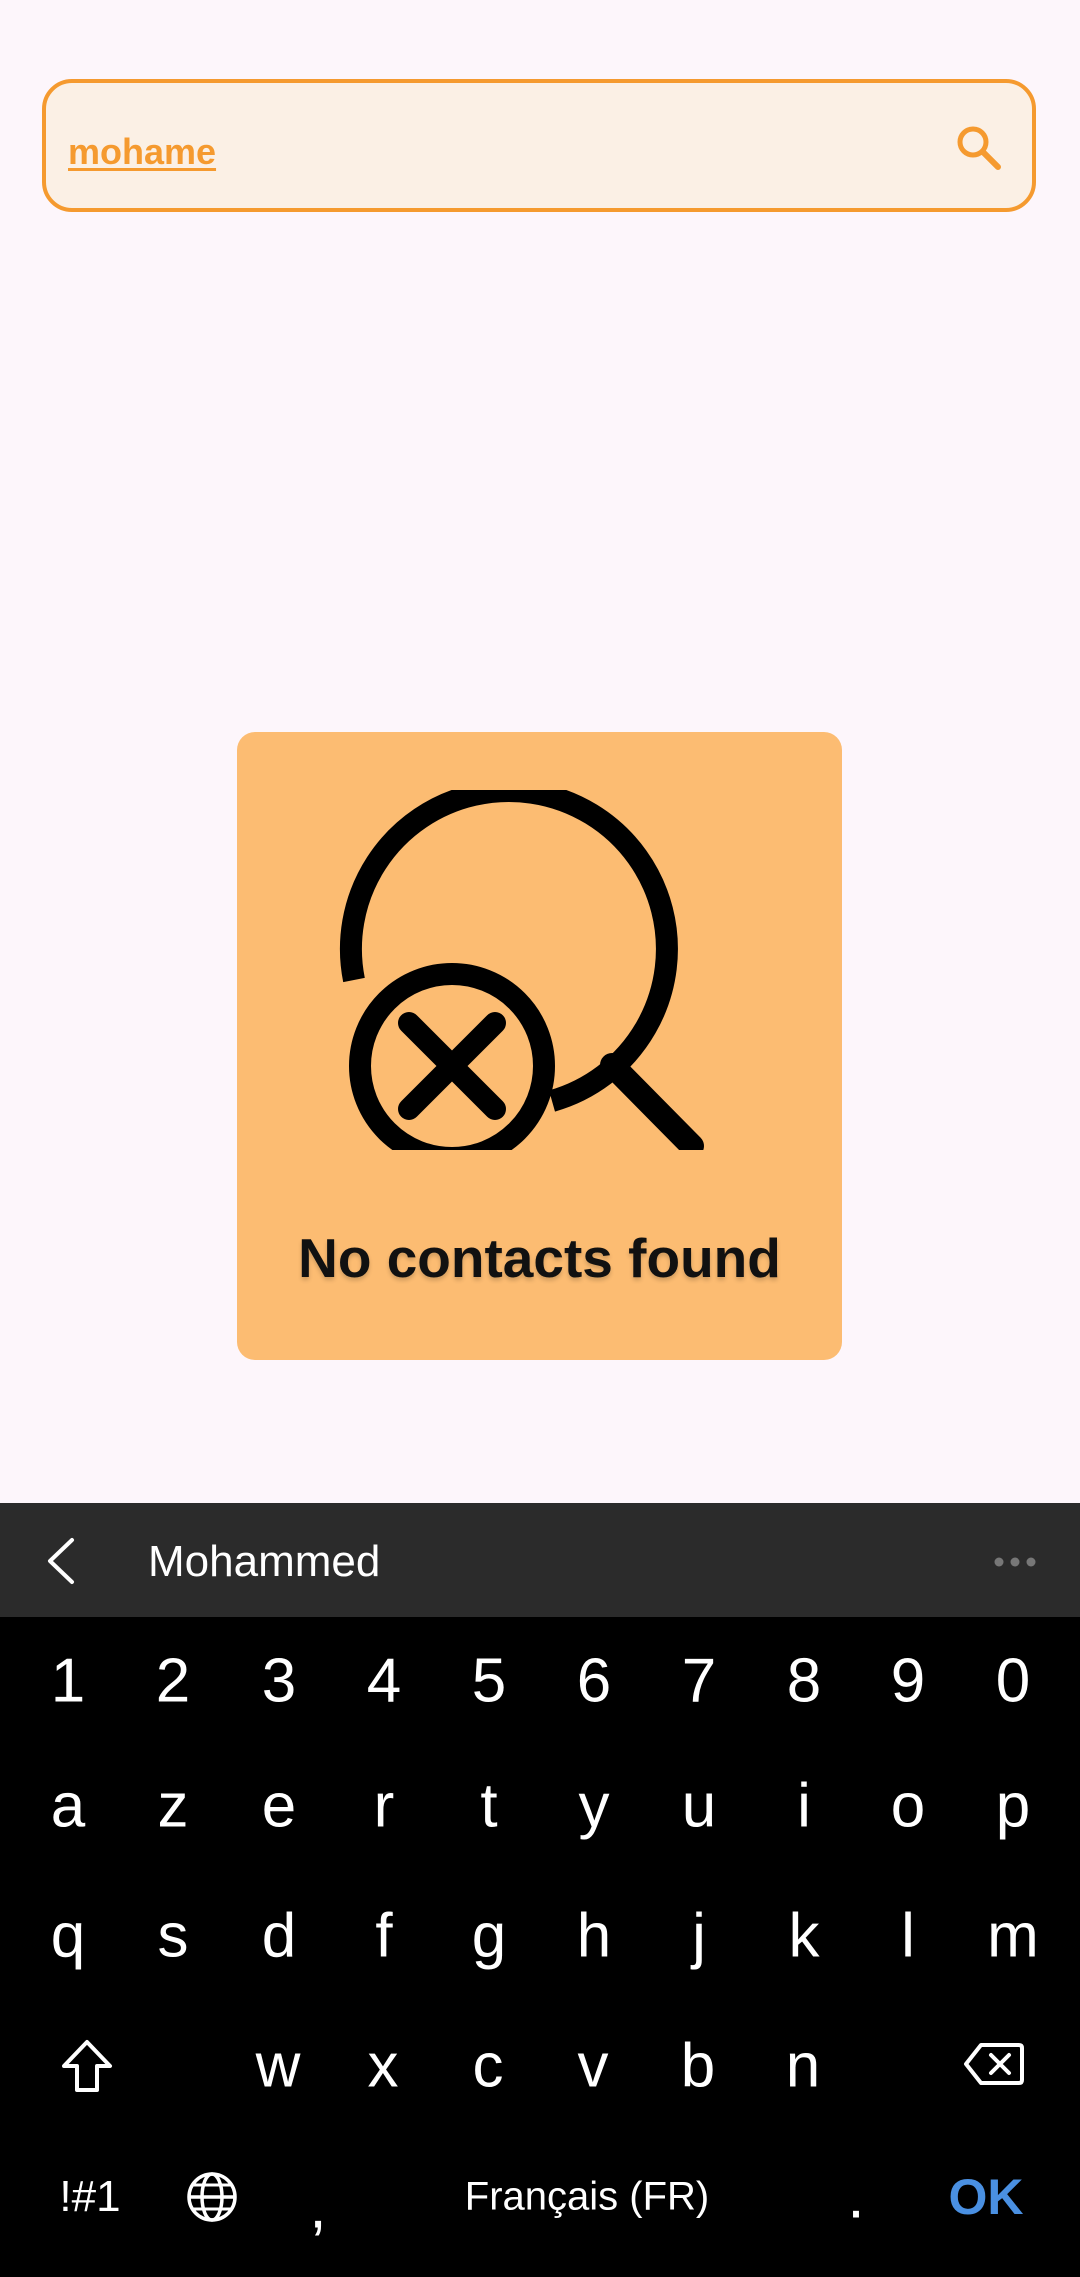 This screenshot has height=2277, width=1080. I want to click on key-f: f, so click(383, 1936).